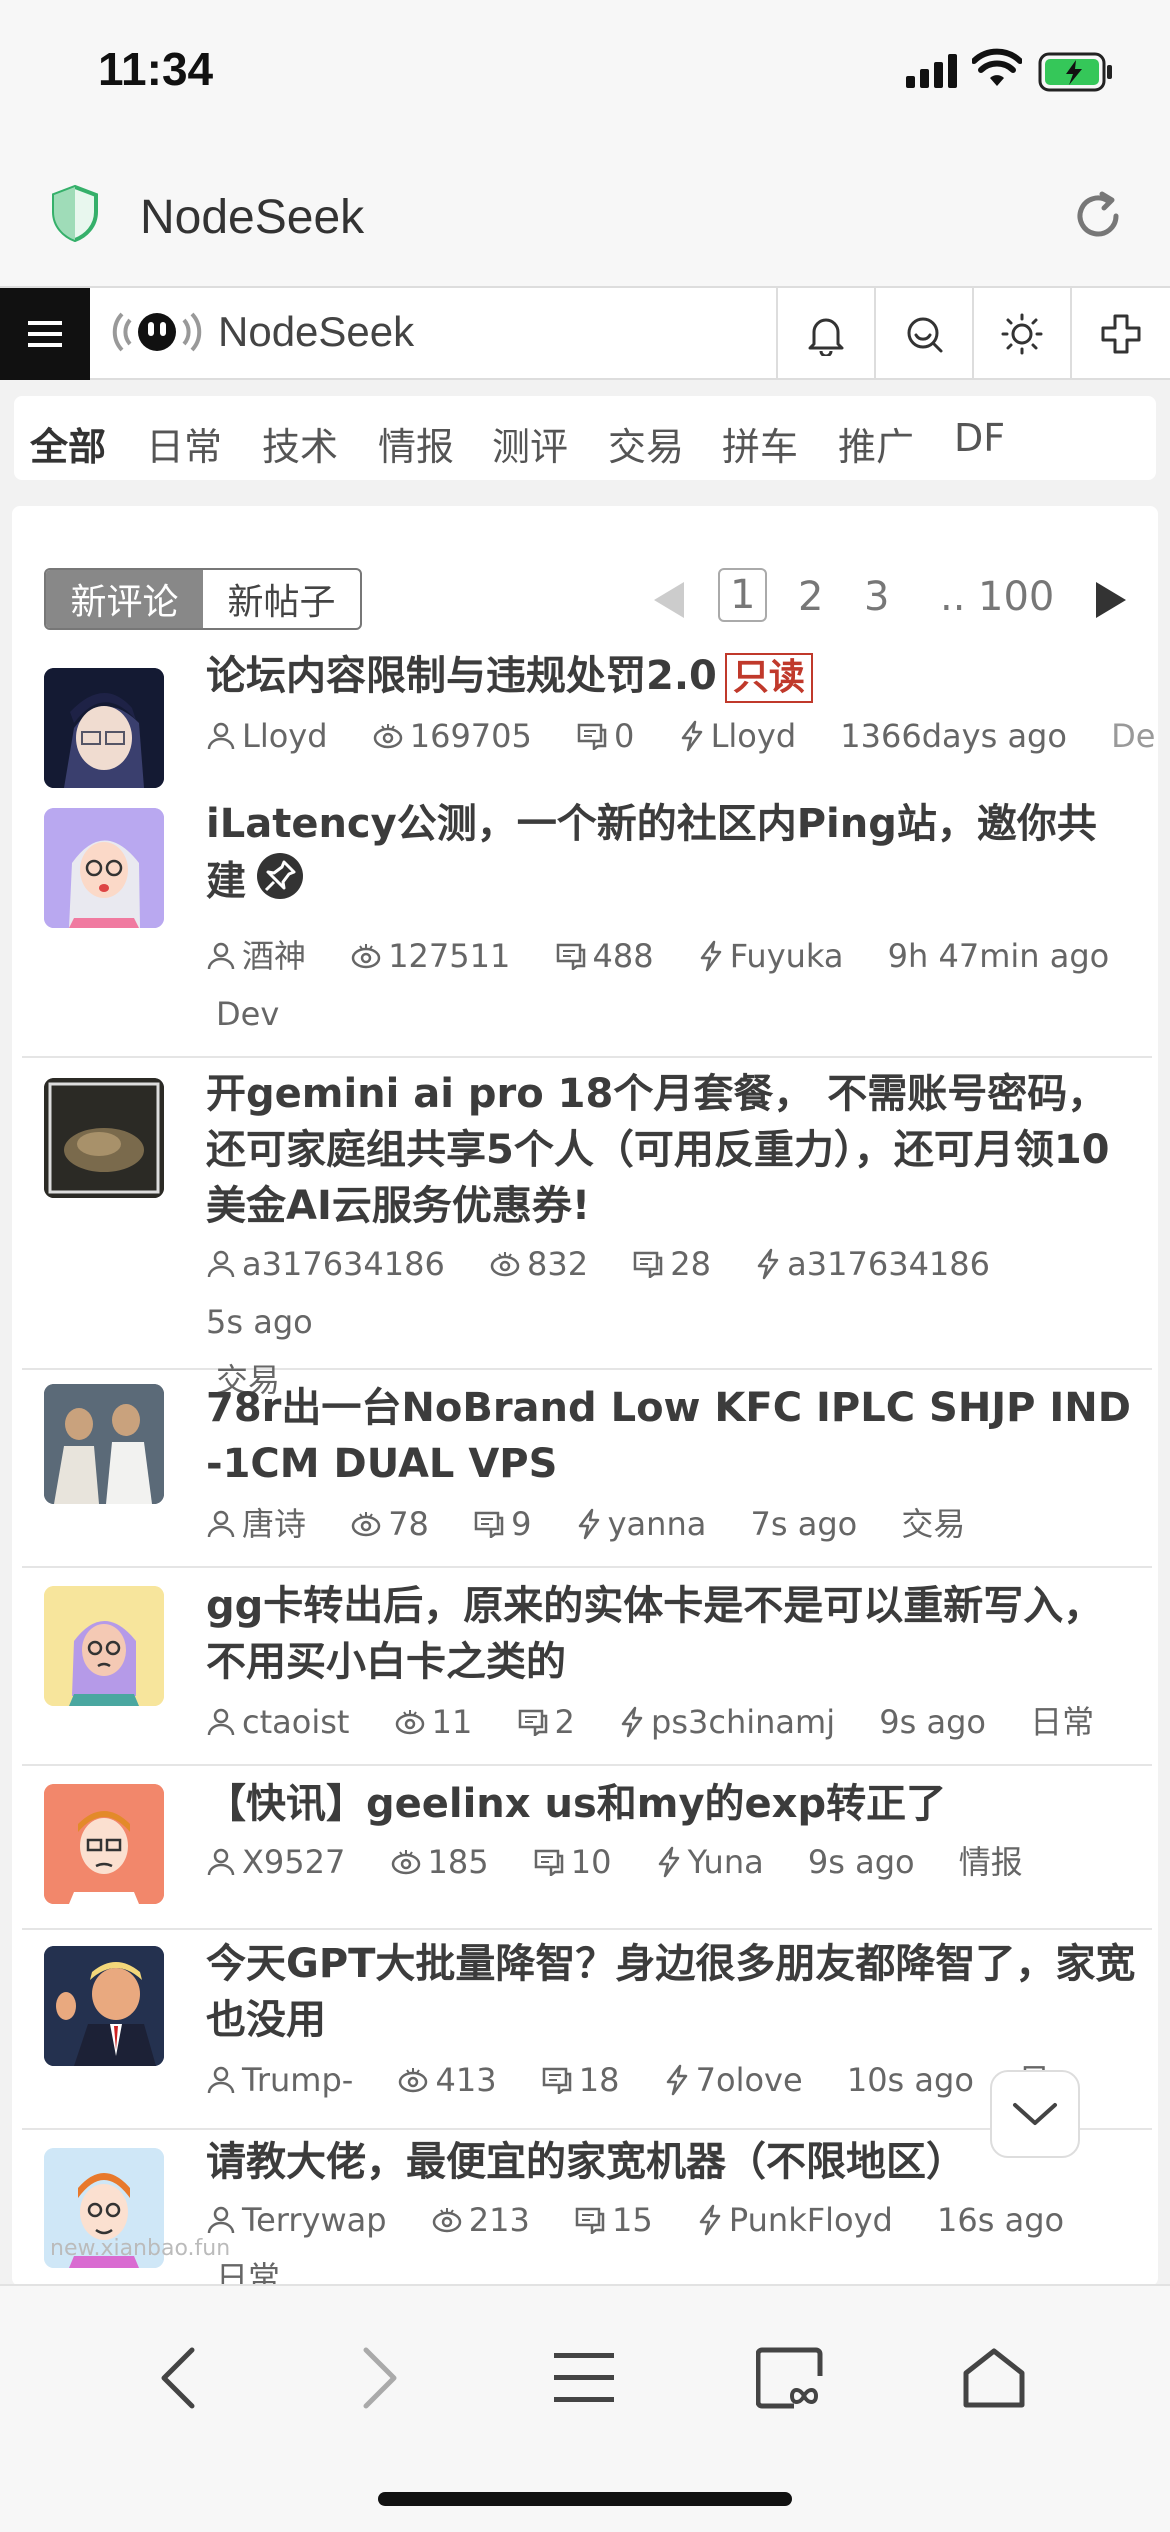  Describe the element at coordinates (676, 984) in the screenshot. I see `post-meta: 酒神 127511 488 Fuyuka 9h 47min ago Dev` at that location.